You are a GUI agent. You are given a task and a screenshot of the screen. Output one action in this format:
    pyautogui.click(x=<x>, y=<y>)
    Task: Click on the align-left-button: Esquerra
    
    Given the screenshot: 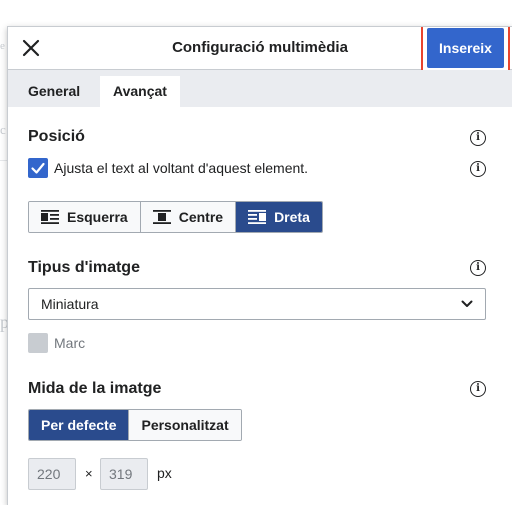 What is the action you would take?
    pyautogui.click(x=85, y=217)
    